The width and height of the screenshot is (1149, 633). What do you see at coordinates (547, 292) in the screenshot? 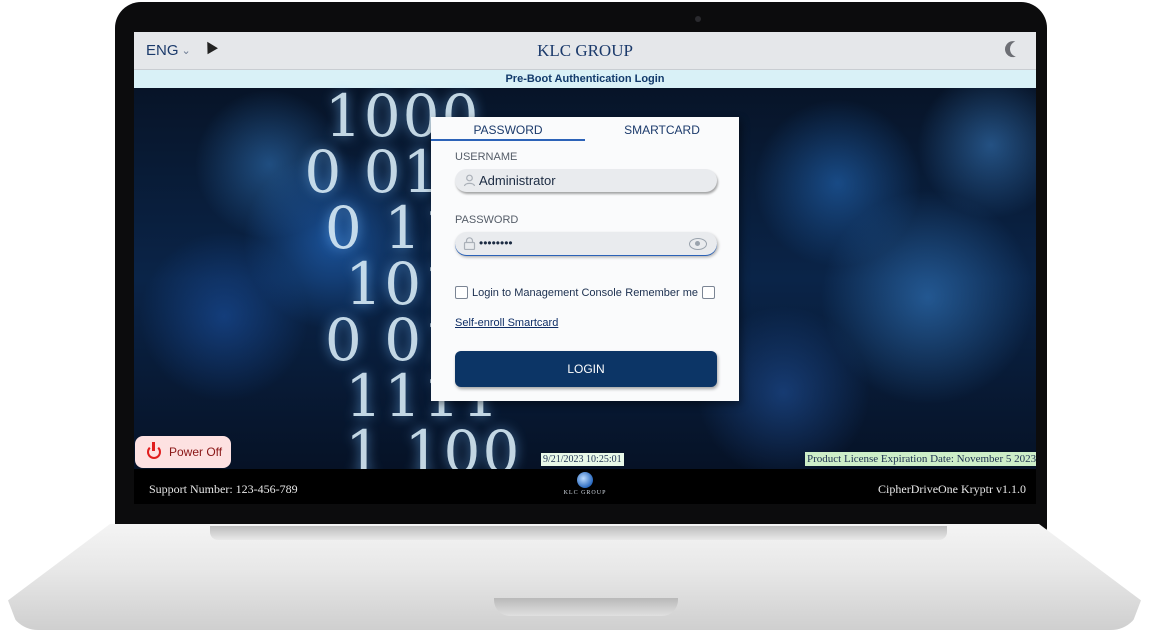
I see `mgmt-console-label: Login to Management Console` at bounding box center [547, 292].